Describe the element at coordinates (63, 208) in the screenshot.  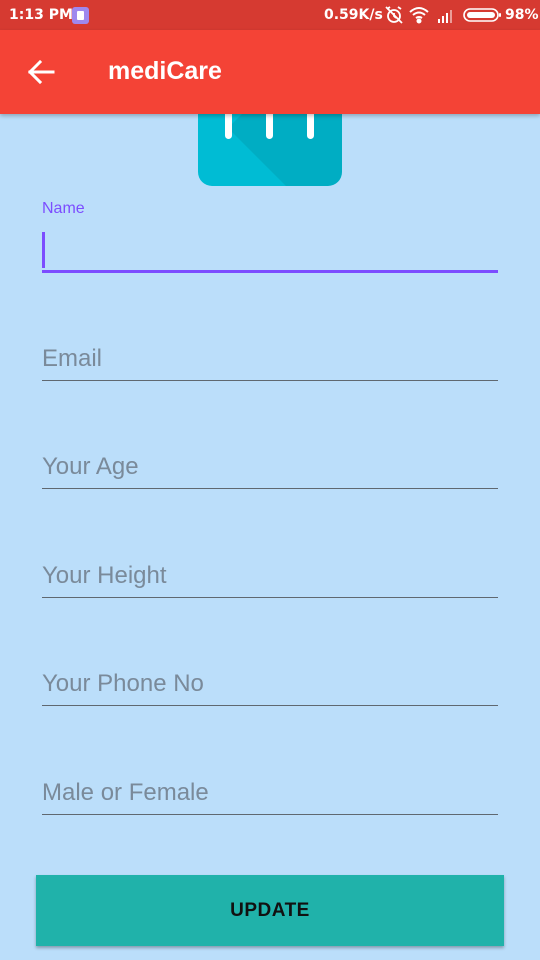
I see `name-label: Name` at that location.